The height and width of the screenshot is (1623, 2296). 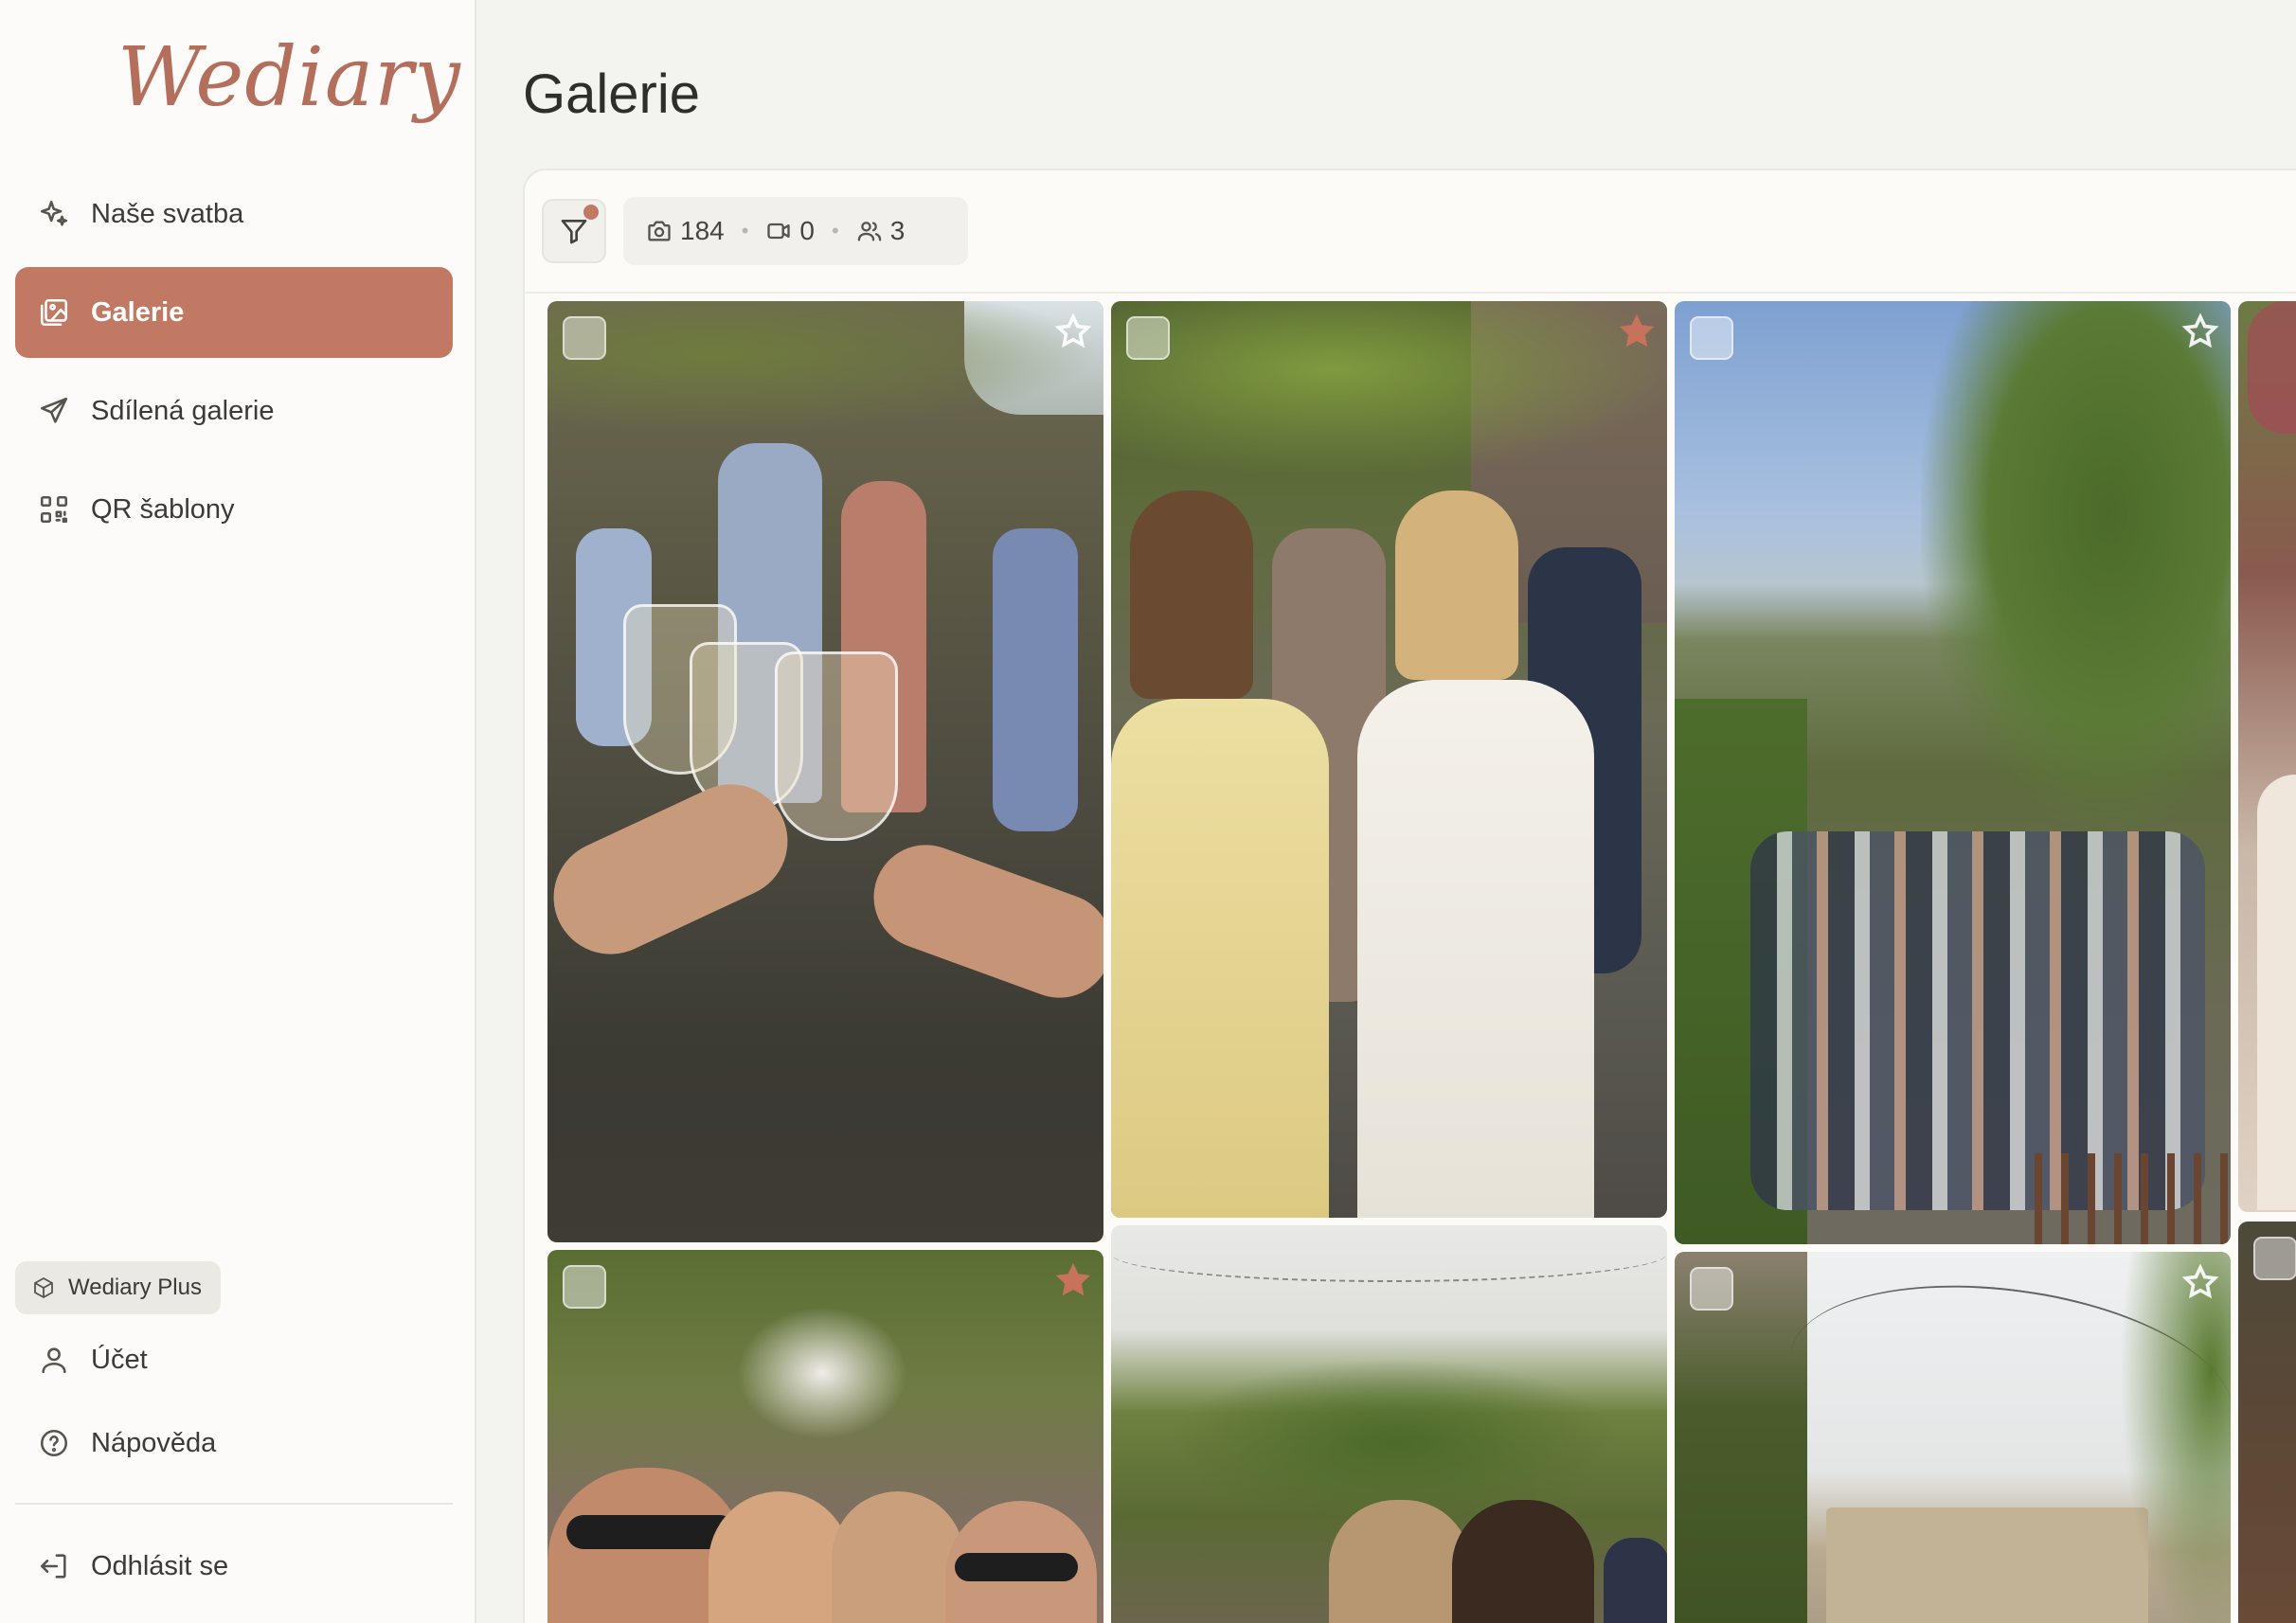 I want to click on app-logo: Wediary, so click(x=289, y=77).